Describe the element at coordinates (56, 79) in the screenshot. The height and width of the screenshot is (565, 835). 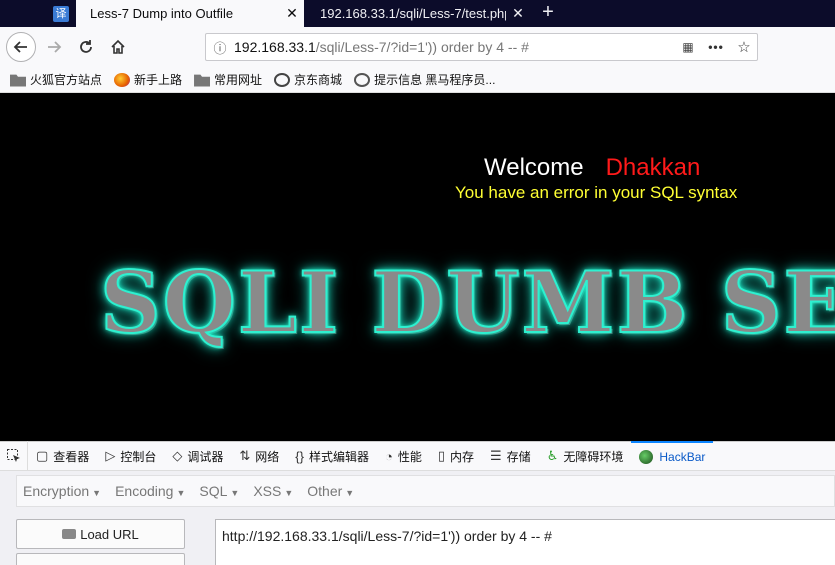
I see `bookmark-item: 火狐官方站点` at that location.